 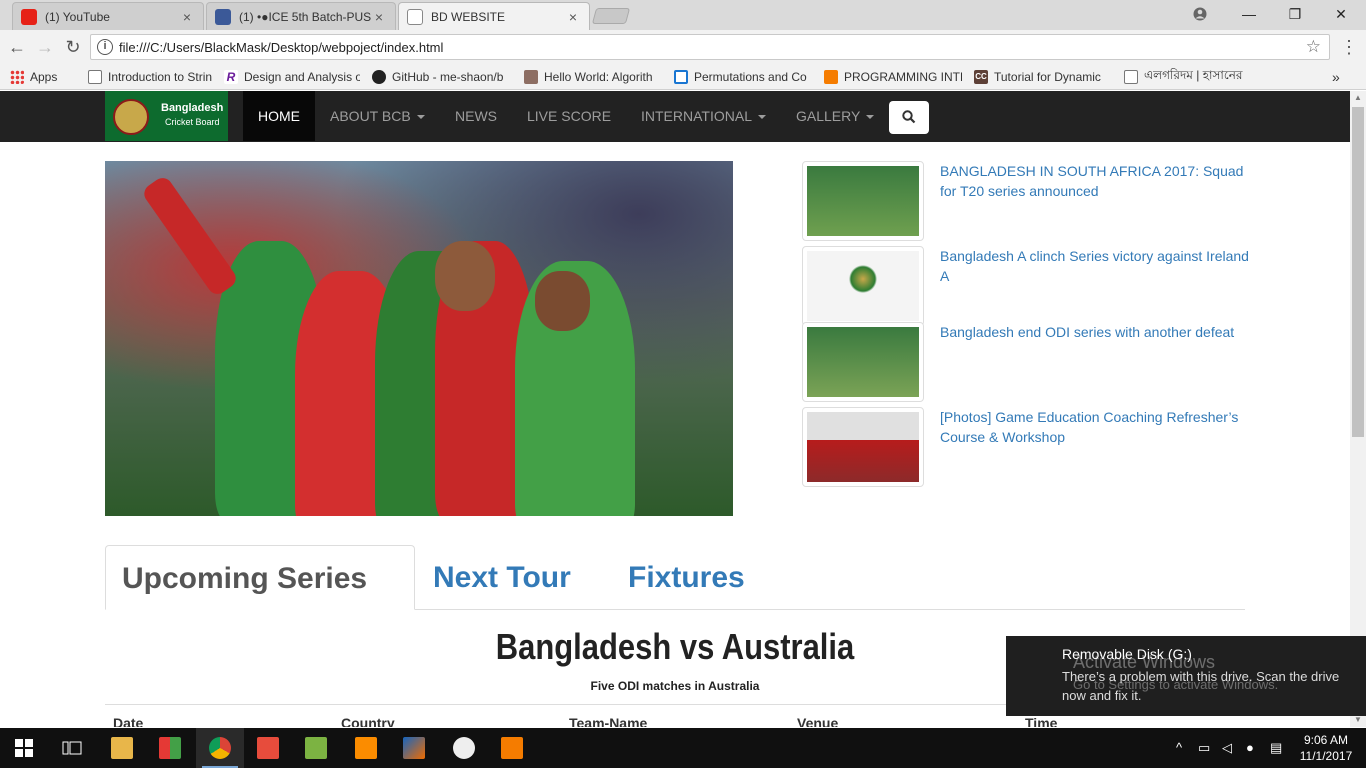 I want to click on bookmark-item: Introduction to String, so click(x=150, y=77).